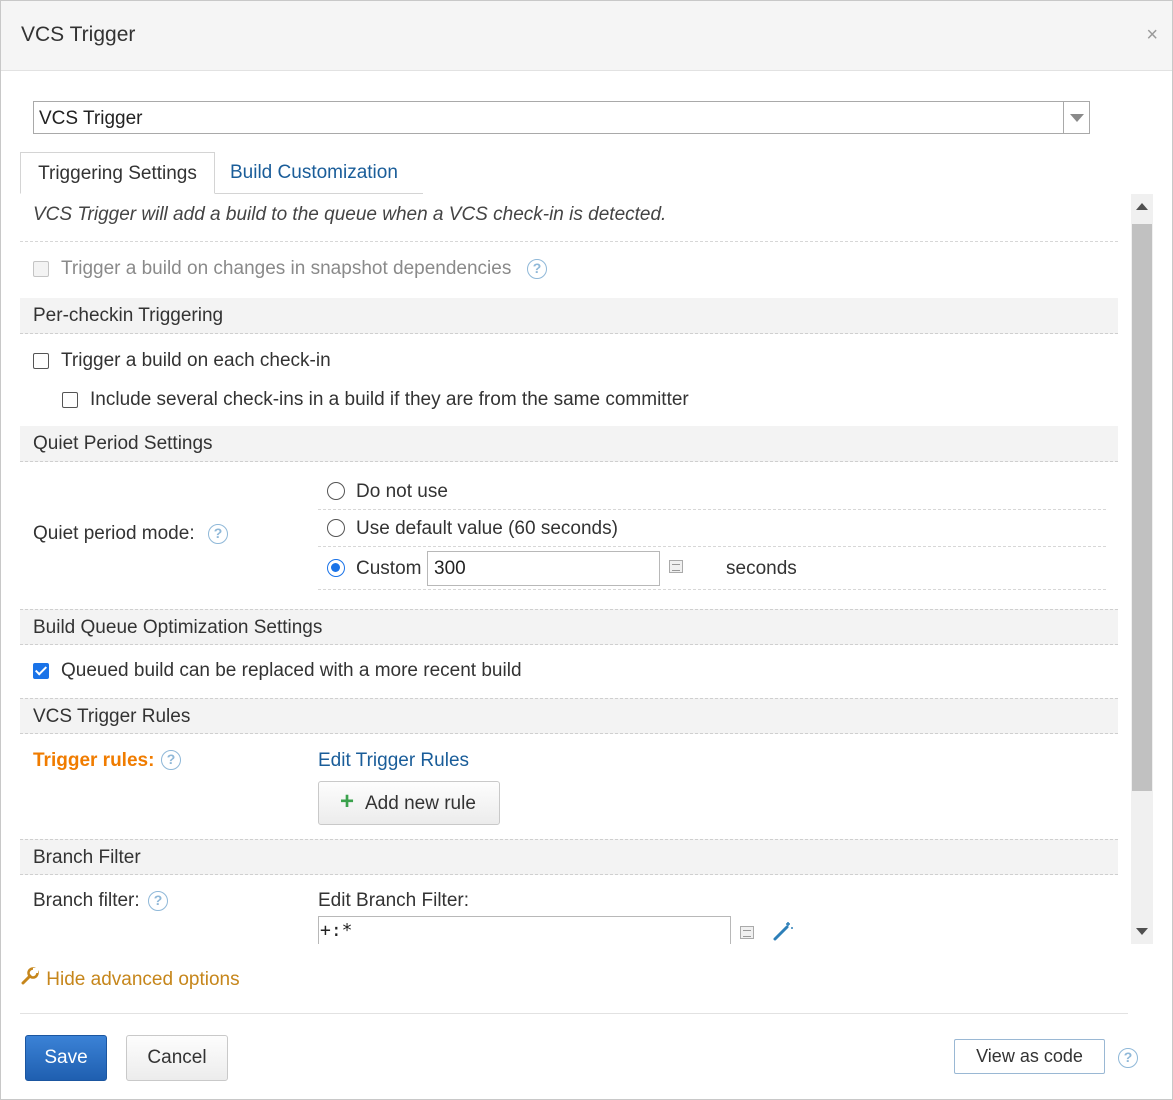 The width and height of the screenshot is (1173, 1100). I want to click on cancel-button: Cancel, so click(177, 1058).